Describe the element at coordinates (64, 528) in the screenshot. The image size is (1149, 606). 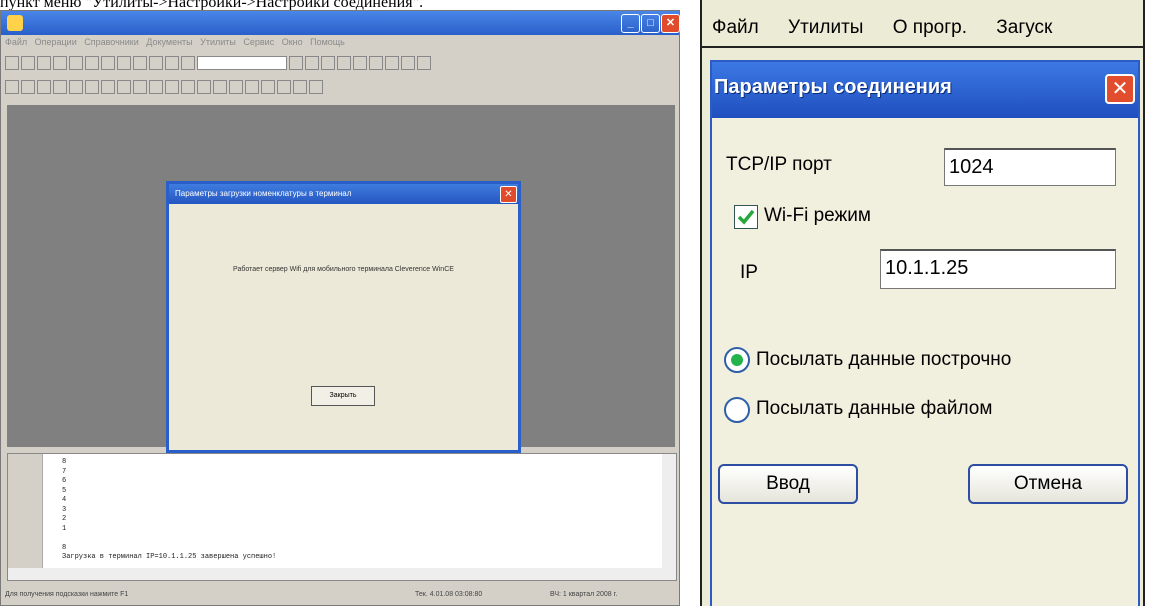
I see `log-line: 1` at that location.